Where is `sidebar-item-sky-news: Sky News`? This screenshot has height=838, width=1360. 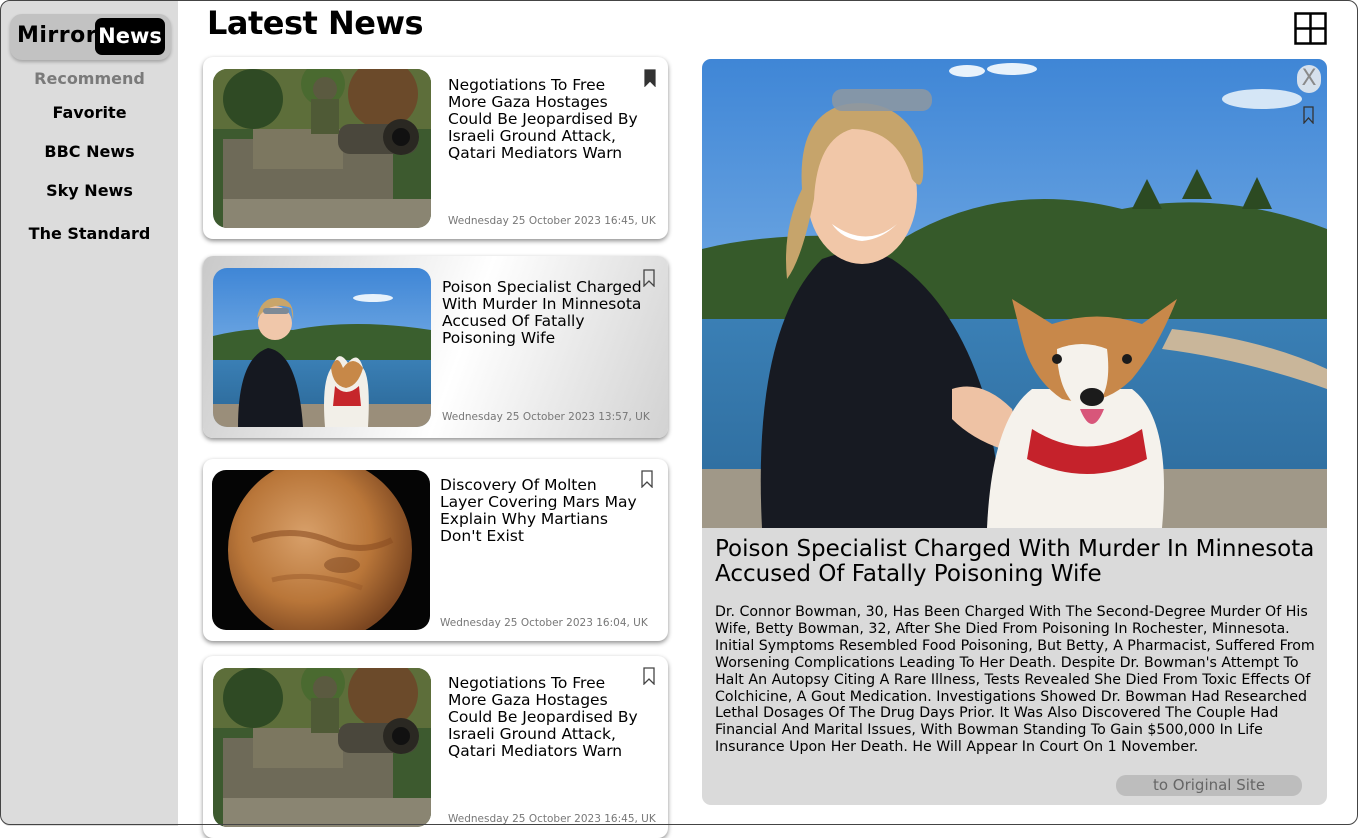 sidebar-item-sky-news: Sky News is located at coordinates (89, 190).